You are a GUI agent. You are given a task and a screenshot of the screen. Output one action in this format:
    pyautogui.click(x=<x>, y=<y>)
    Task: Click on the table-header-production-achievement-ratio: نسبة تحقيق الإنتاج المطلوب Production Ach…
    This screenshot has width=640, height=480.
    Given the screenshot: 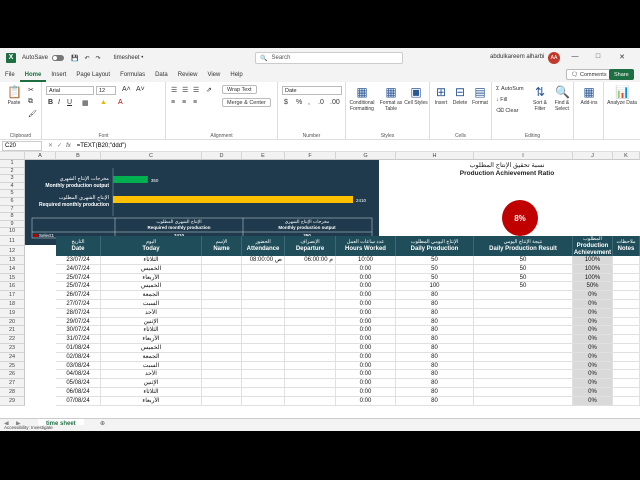 What is the action you would take?
    pyautogui.click(x=593, y=246)
    